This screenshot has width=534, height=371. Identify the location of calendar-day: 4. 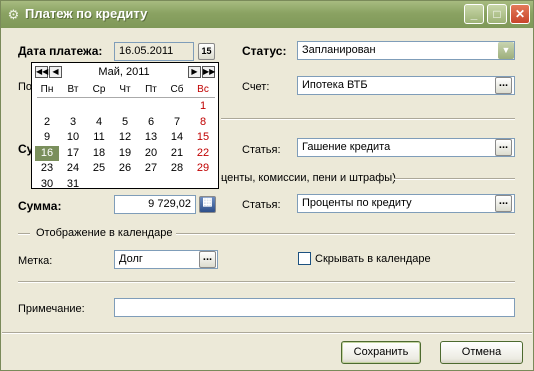
(99, 122).